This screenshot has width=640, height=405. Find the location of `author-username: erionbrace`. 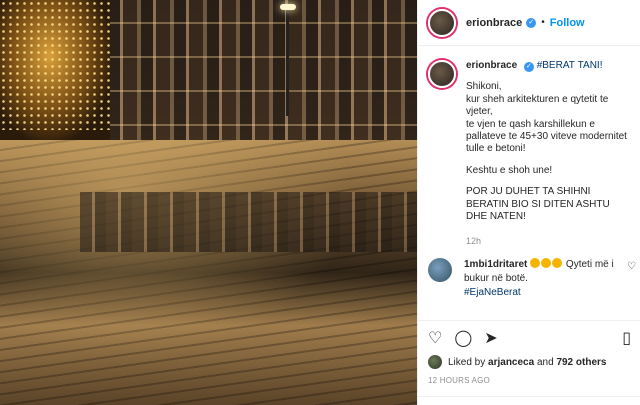

author-username: erionbrace is located at coordinates (494, 23).